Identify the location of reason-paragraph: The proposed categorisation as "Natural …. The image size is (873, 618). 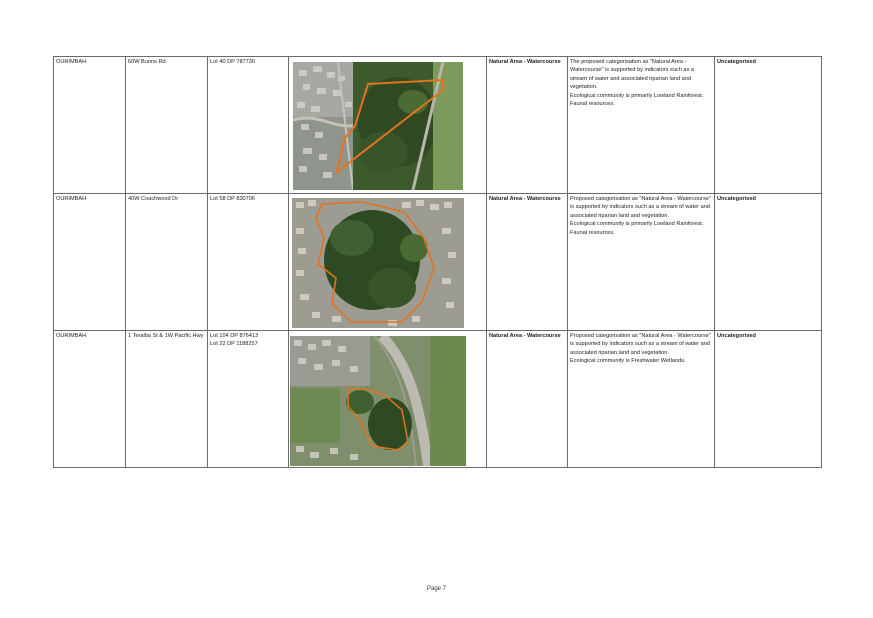
(632, 75).